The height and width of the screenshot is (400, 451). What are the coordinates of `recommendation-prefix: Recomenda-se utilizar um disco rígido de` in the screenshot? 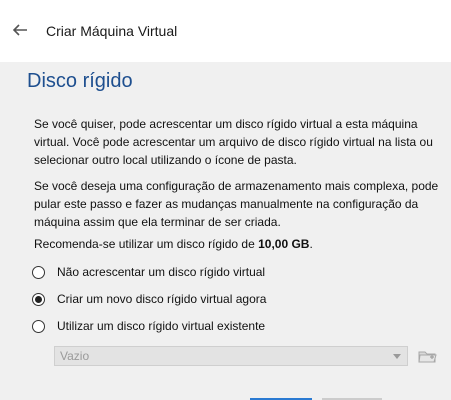 It's located at (146, 244).